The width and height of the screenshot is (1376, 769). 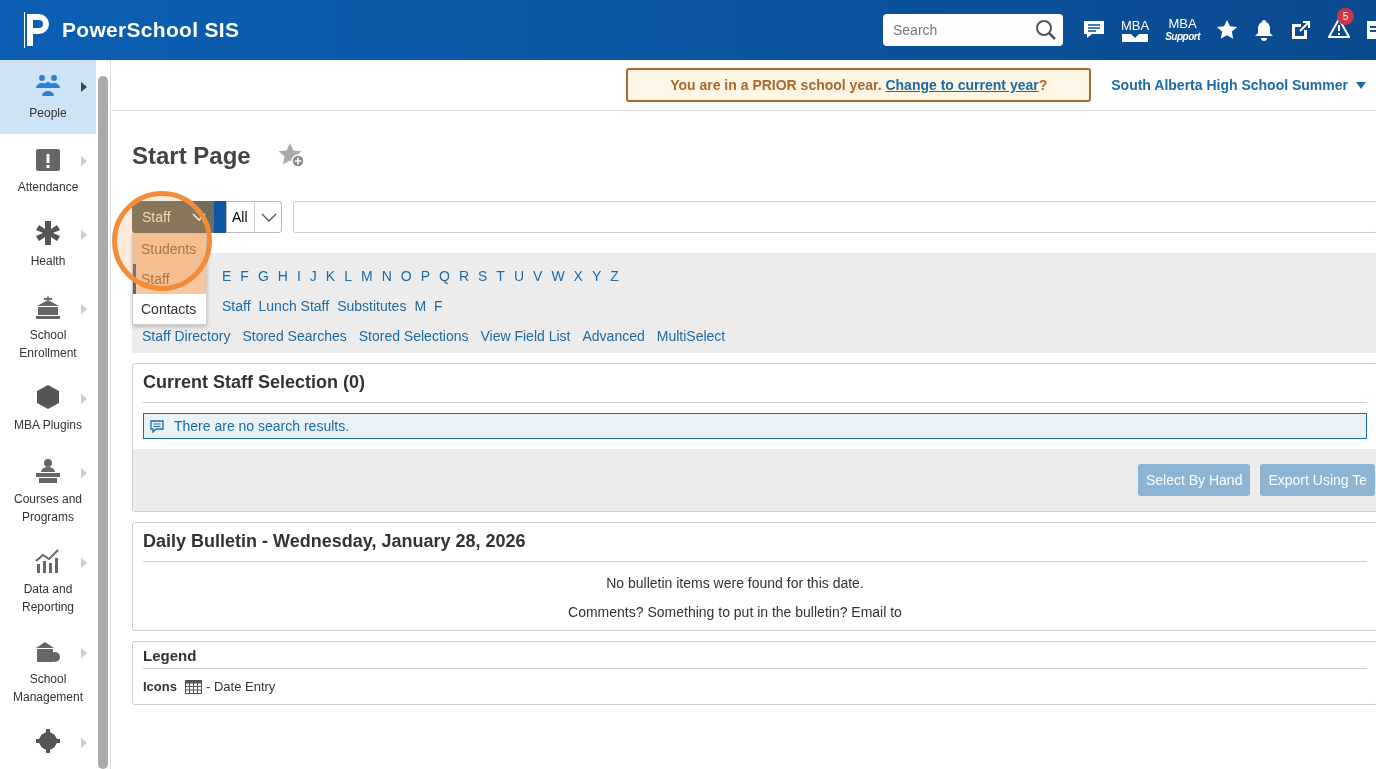 I want to click on gear-icon, so click(x=48, y=741).